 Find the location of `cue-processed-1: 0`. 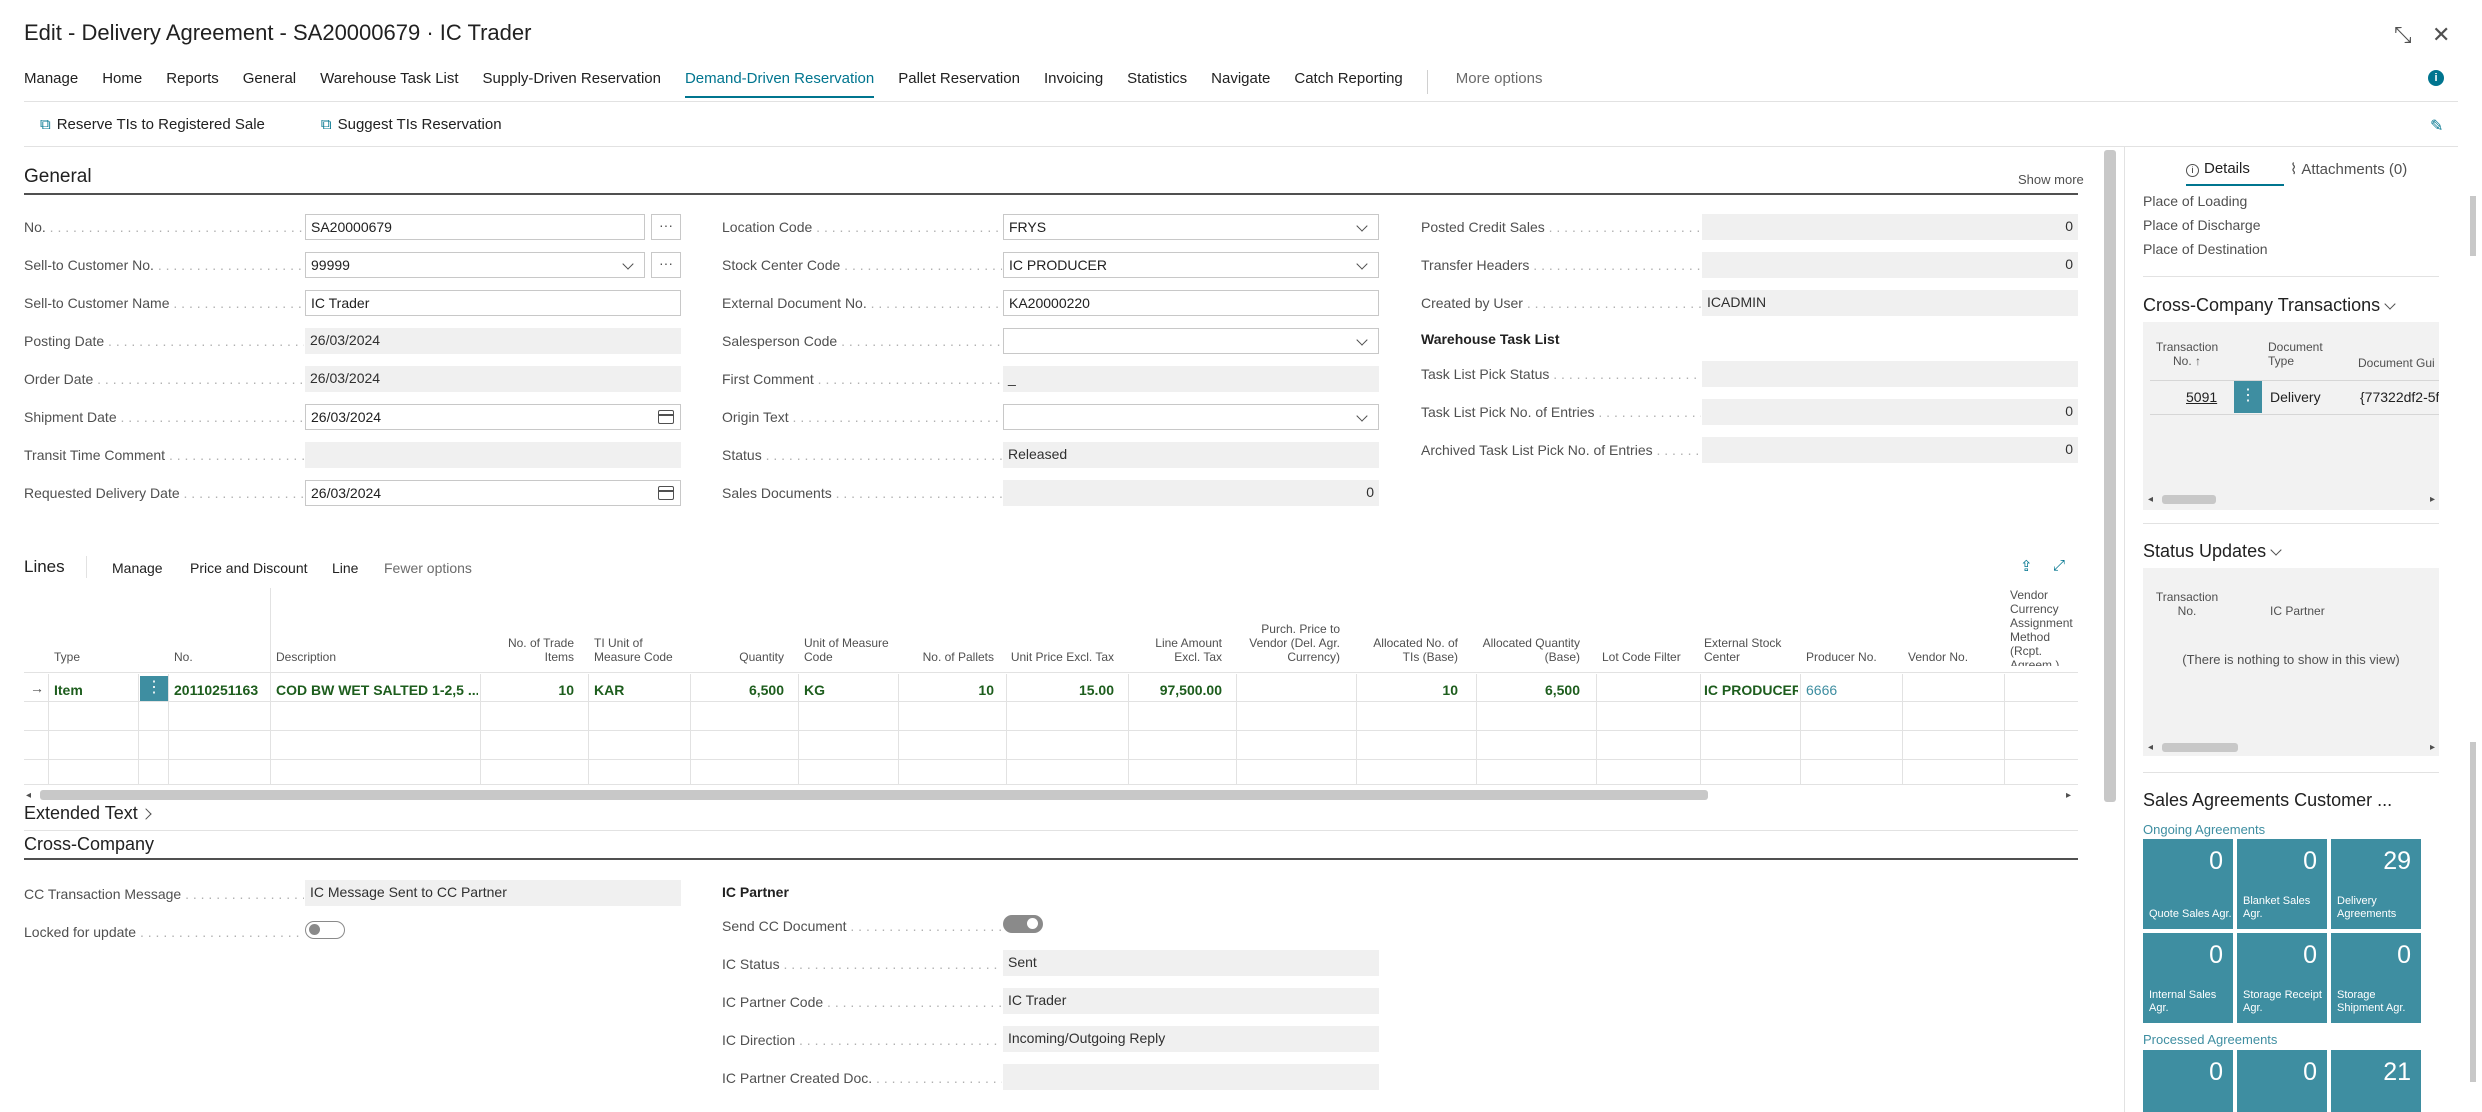

cue-processed-1: 0 is located at coordinates (2188, 1081).